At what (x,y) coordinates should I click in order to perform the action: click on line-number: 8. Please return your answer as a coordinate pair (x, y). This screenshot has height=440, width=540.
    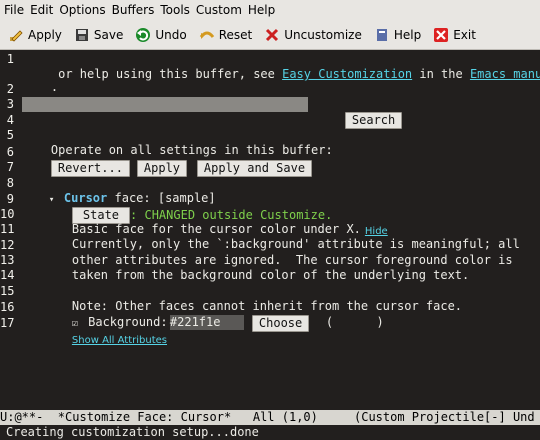
    Looking at the image, I should click on (10, 183).